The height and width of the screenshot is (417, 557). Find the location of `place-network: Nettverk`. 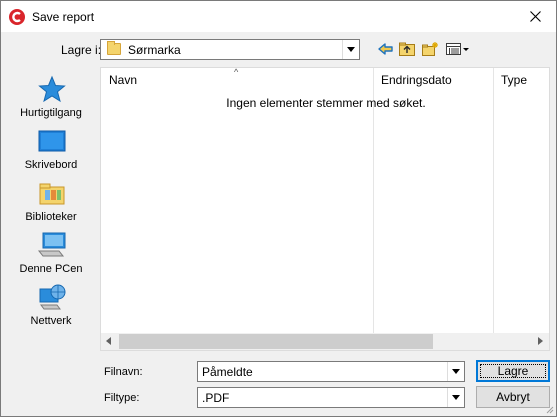

place-network: Nettverk is located at coordinates (51, 305).